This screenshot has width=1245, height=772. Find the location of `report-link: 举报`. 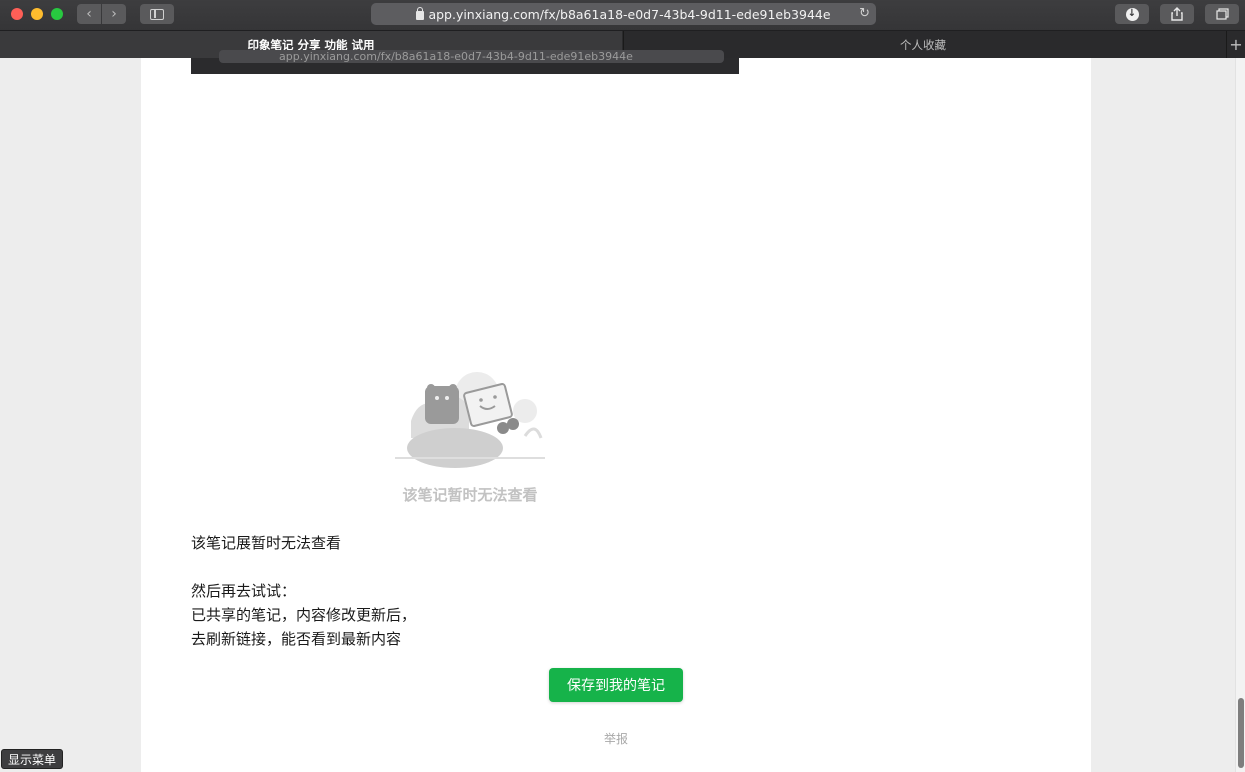

report-link: 举报 is located at coordinates (616, 738).